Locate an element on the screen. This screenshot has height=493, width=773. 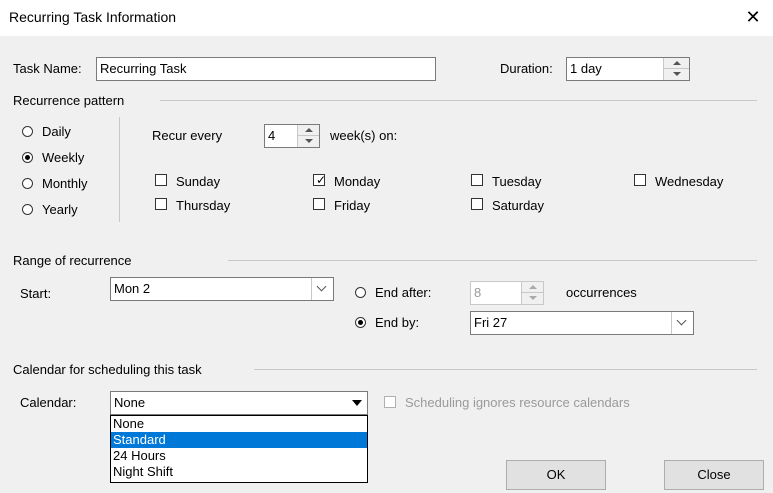
start-dropdown-button is located at coordinates (322, 289).